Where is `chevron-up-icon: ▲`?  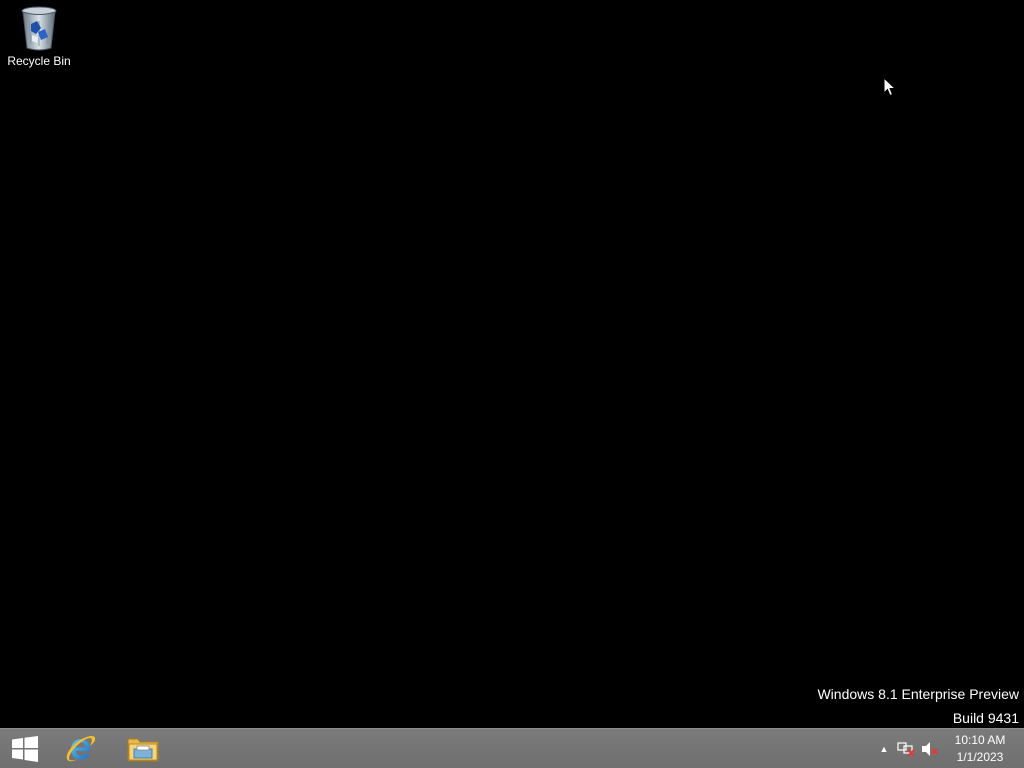 chevron-up-icon: ▲ is located at coordinates (884, 748).